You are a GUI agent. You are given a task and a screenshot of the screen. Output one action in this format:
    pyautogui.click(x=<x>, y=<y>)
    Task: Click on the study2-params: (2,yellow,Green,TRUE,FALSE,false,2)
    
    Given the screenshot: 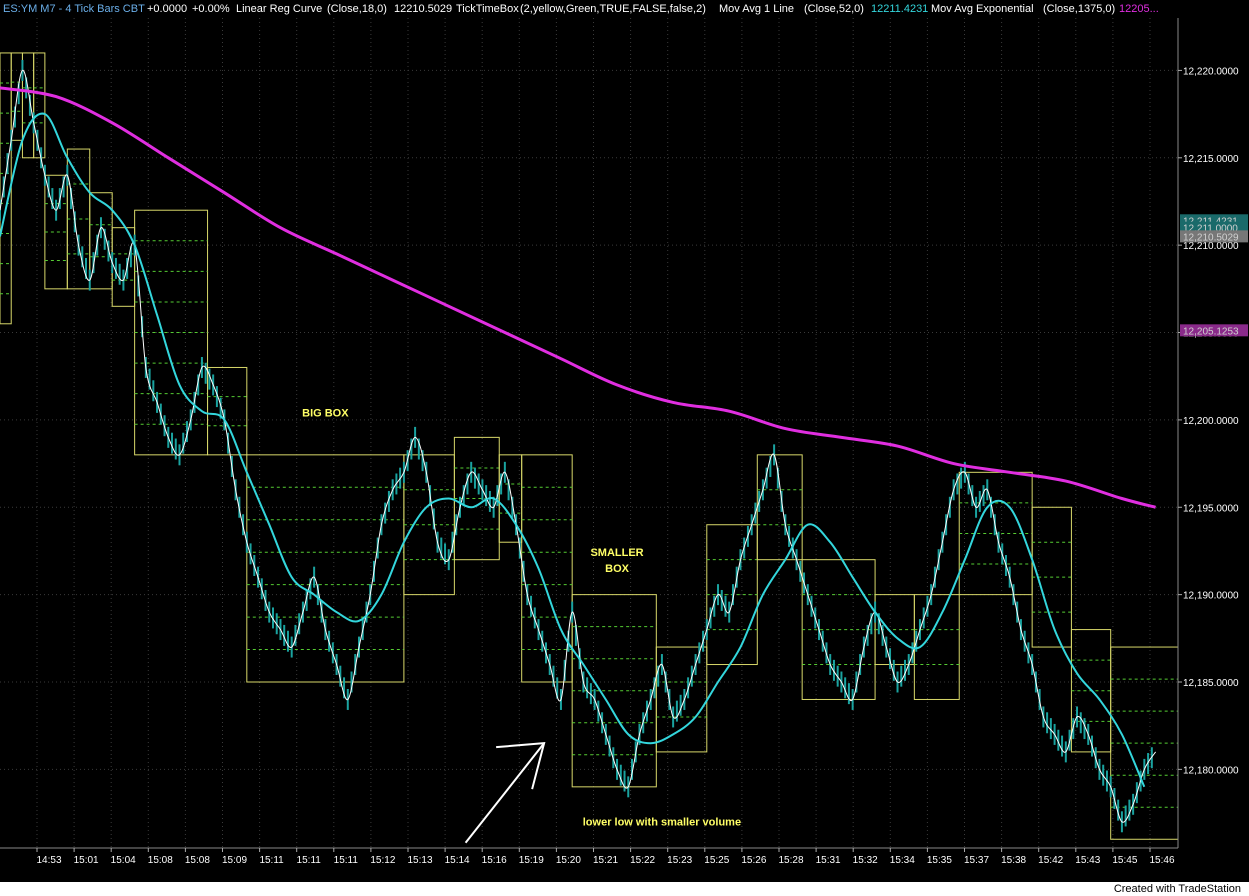 What is the action you would take?
    pyautogui.click(x=613, y=9)
    